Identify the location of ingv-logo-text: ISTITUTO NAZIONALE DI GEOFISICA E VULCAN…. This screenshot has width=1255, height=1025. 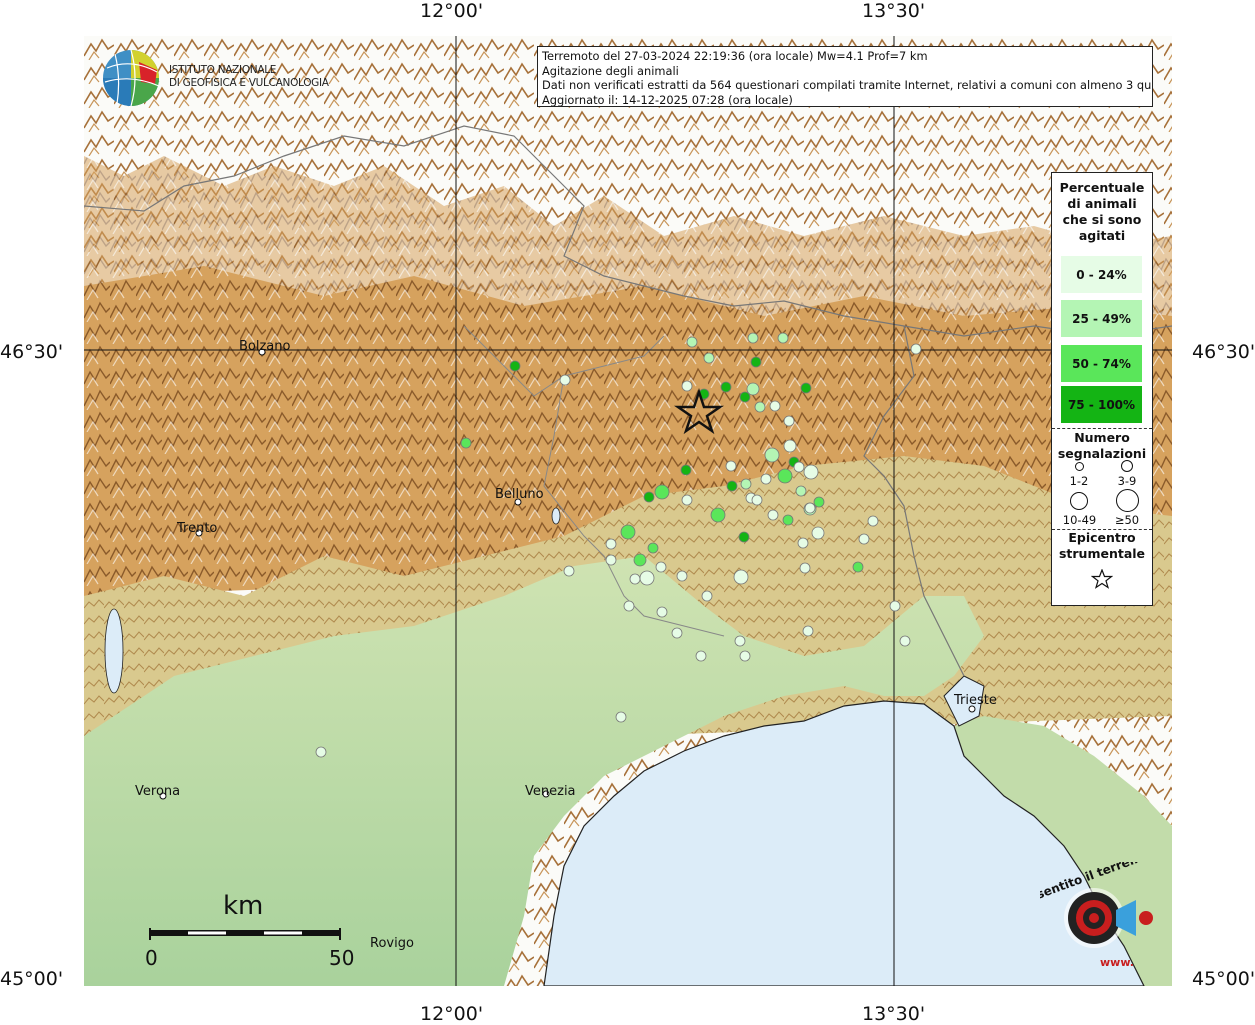
(249, 76).